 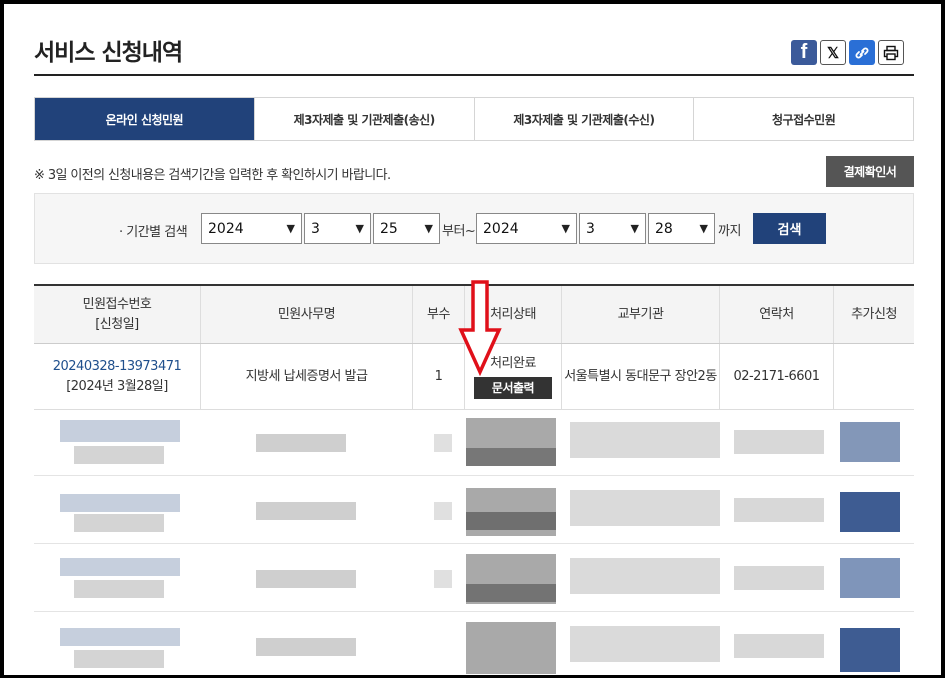 What do you see at coordinates (583, 119) in the screenshot?
I see `tab-third-party-received: 제3자제출 및 기관제출(수신)` at bounding box center [583, 119].